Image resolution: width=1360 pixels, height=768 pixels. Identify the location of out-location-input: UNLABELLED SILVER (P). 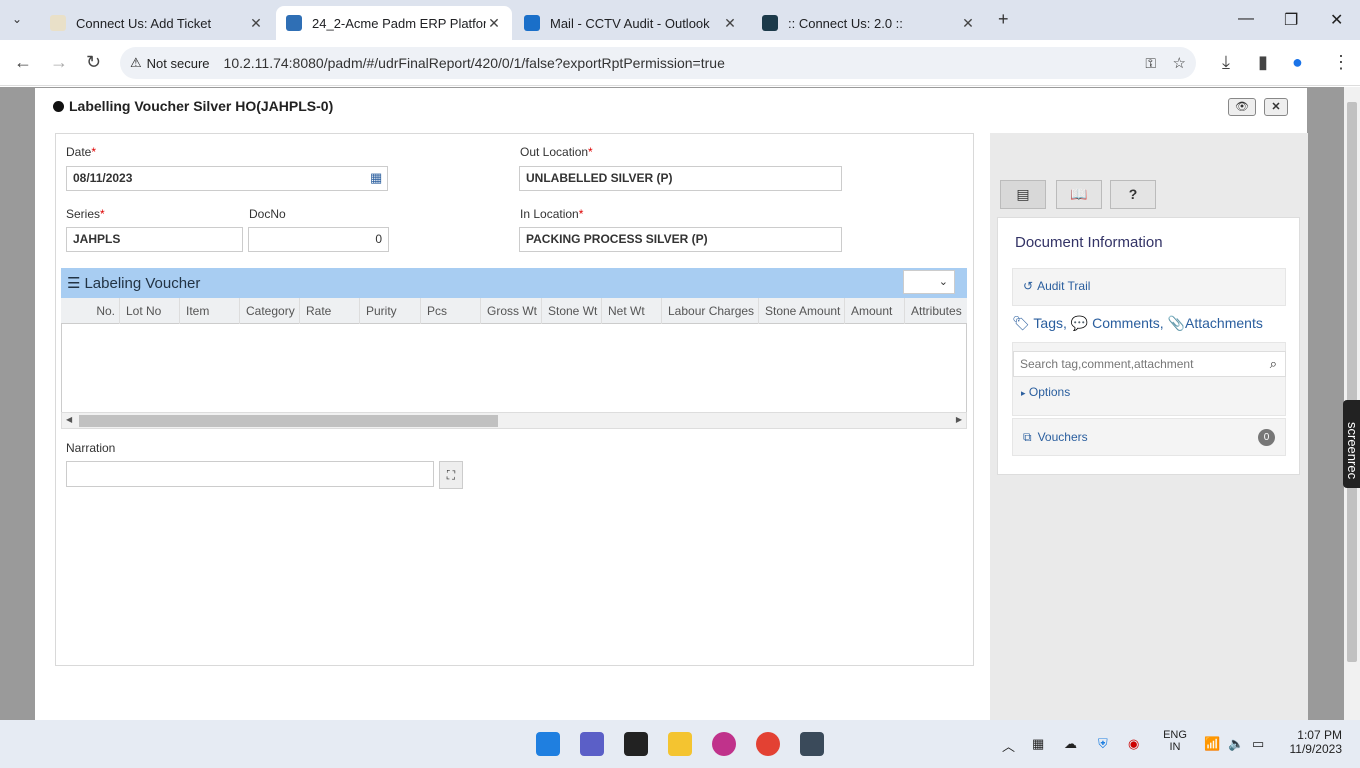
(680, 178).